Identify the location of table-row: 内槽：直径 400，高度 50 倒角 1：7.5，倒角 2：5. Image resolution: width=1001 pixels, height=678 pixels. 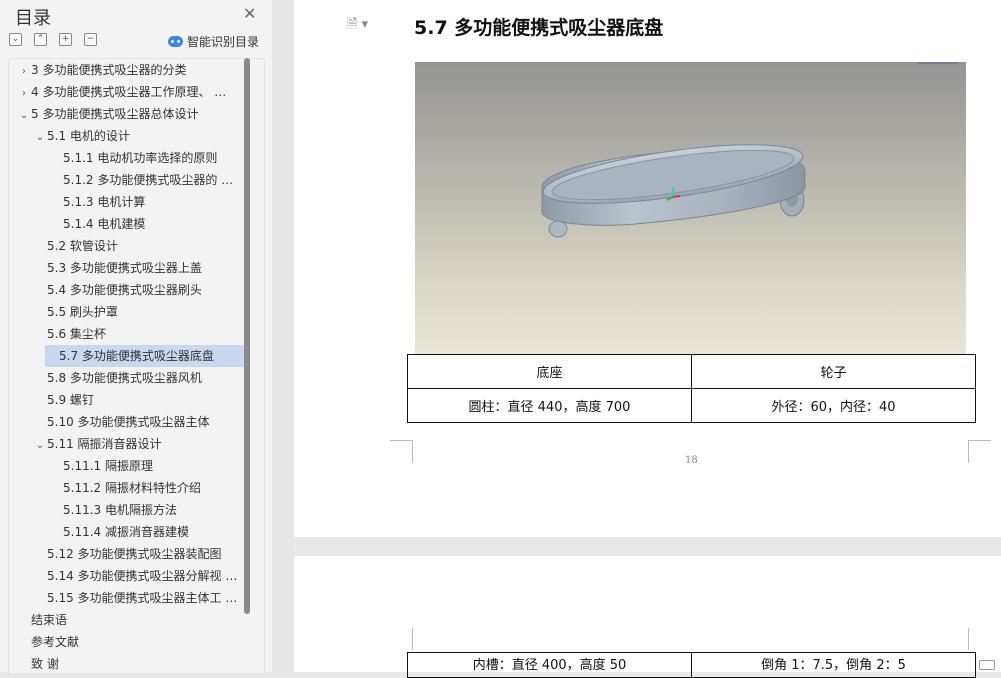
(691, 665).